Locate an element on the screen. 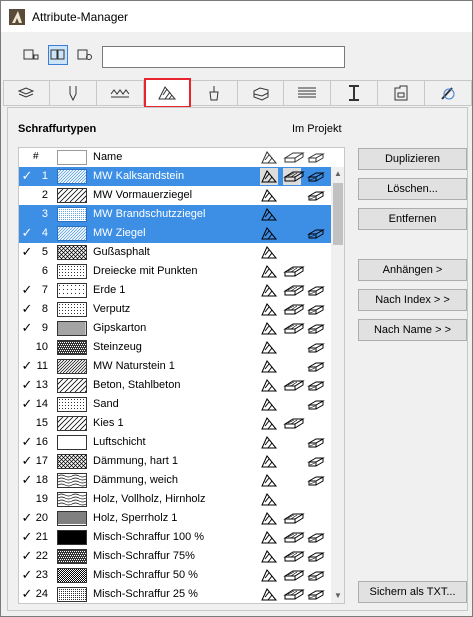 This screenshot has width=473, height=617. list-item: ✓ 22 Misch-Schraffur 75% is located at coordinates (175, 556).